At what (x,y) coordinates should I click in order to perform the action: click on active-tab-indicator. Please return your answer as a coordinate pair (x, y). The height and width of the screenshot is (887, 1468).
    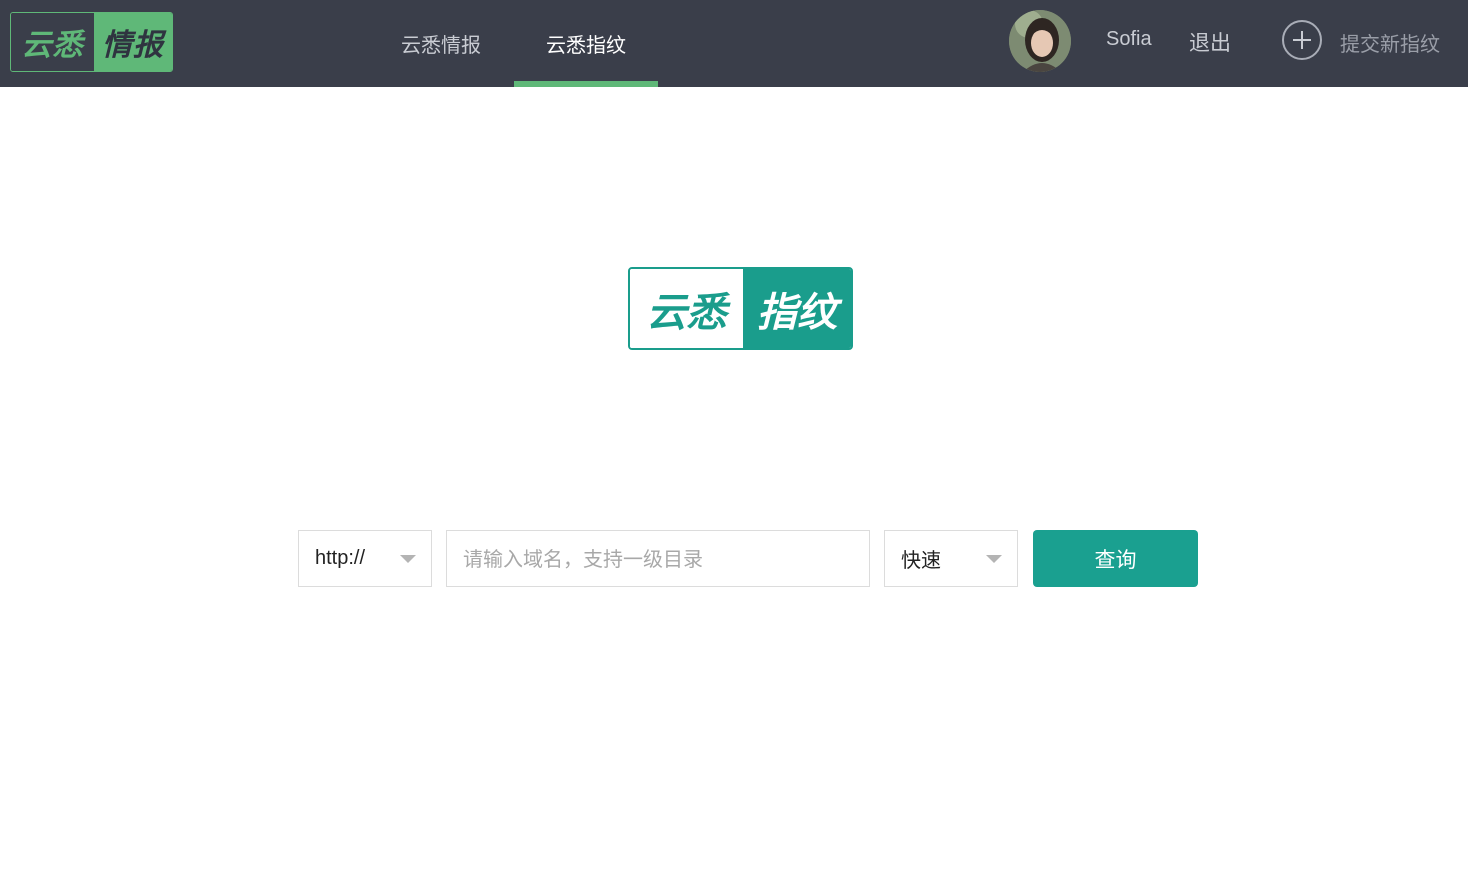
    Looking at the image, I should click on (586, 84).